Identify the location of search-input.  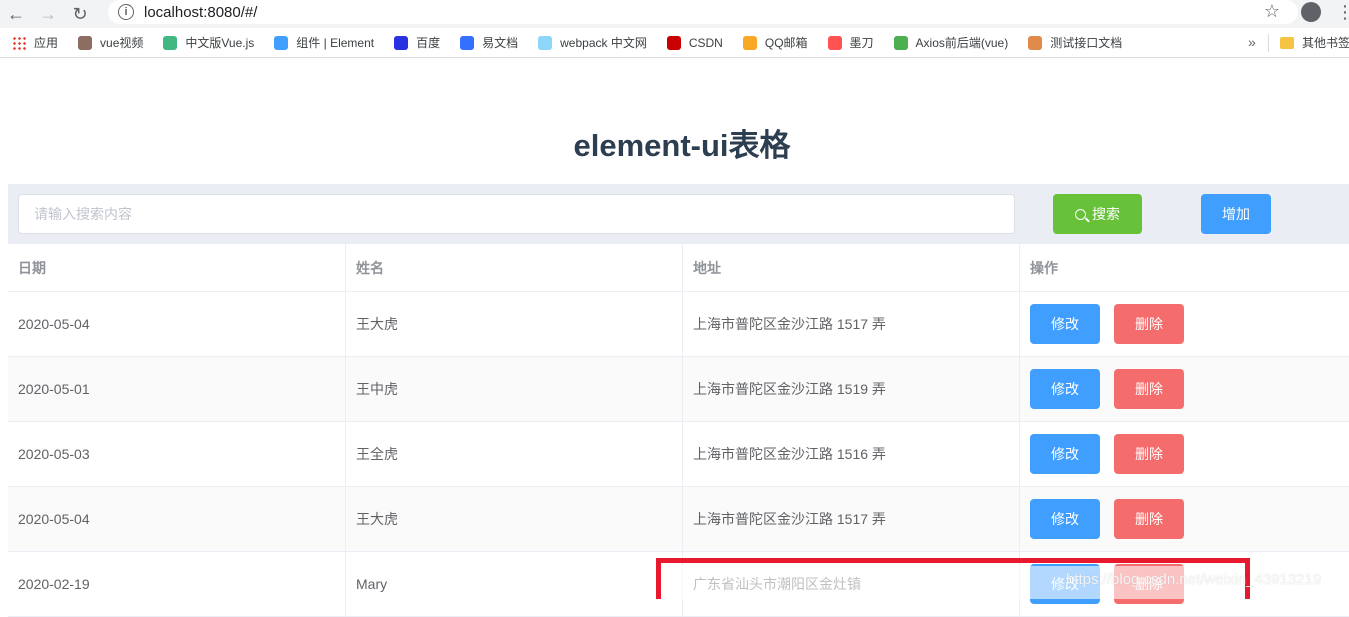
(516, 214).